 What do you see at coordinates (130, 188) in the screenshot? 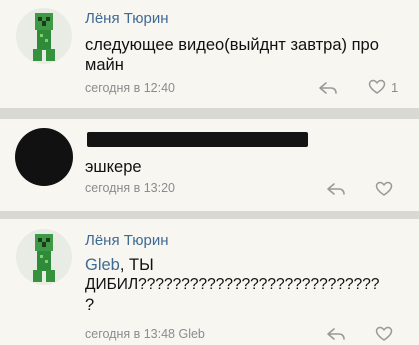
I see `timestamp: сегодня в 13:20` at bounding box center [130, 188].